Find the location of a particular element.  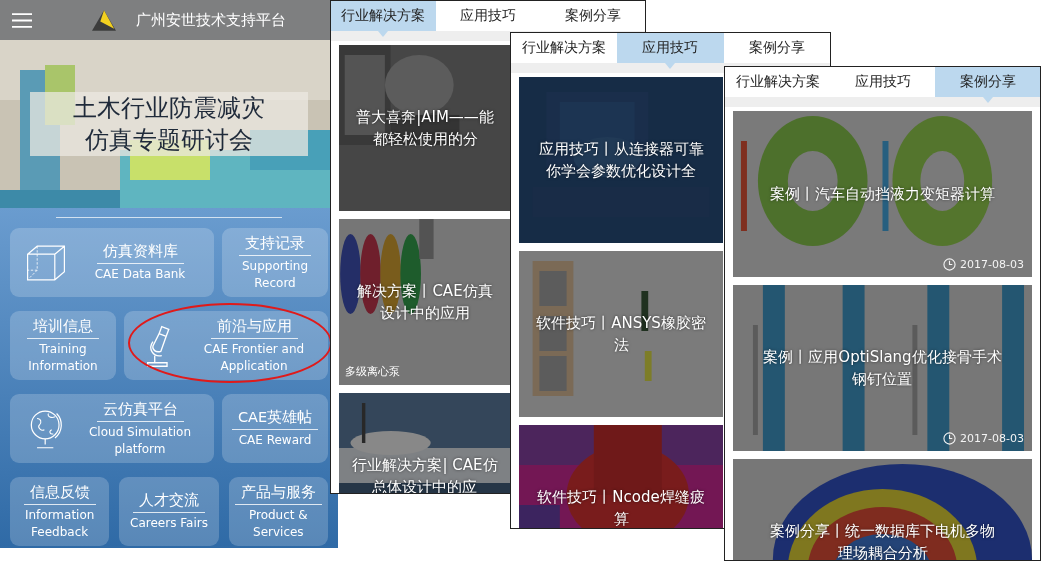

tile-title: 产品与服务 is located at coordinates (278, 493).